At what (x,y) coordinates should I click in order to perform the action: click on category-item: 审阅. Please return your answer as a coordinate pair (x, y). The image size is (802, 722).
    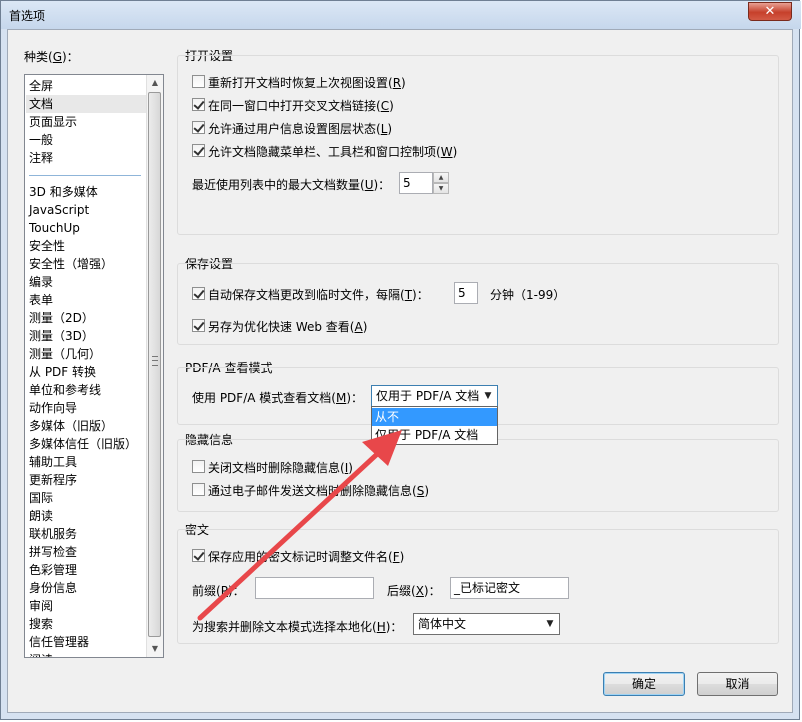
    Looking at the image, I should click on (41, 606).